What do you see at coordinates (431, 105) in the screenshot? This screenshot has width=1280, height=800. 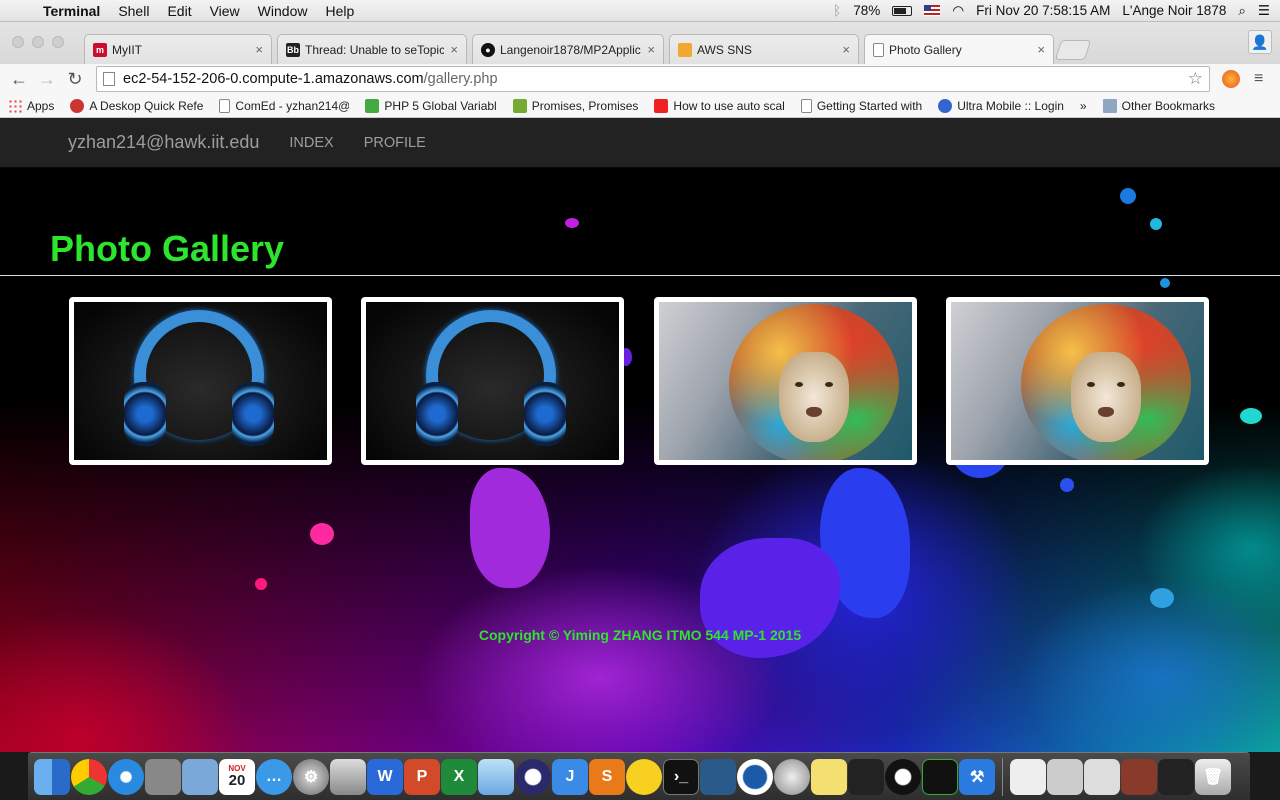 I see `bookmark-php-globals: PHP 5 Global Variabl` at bounding box center [431, 105].